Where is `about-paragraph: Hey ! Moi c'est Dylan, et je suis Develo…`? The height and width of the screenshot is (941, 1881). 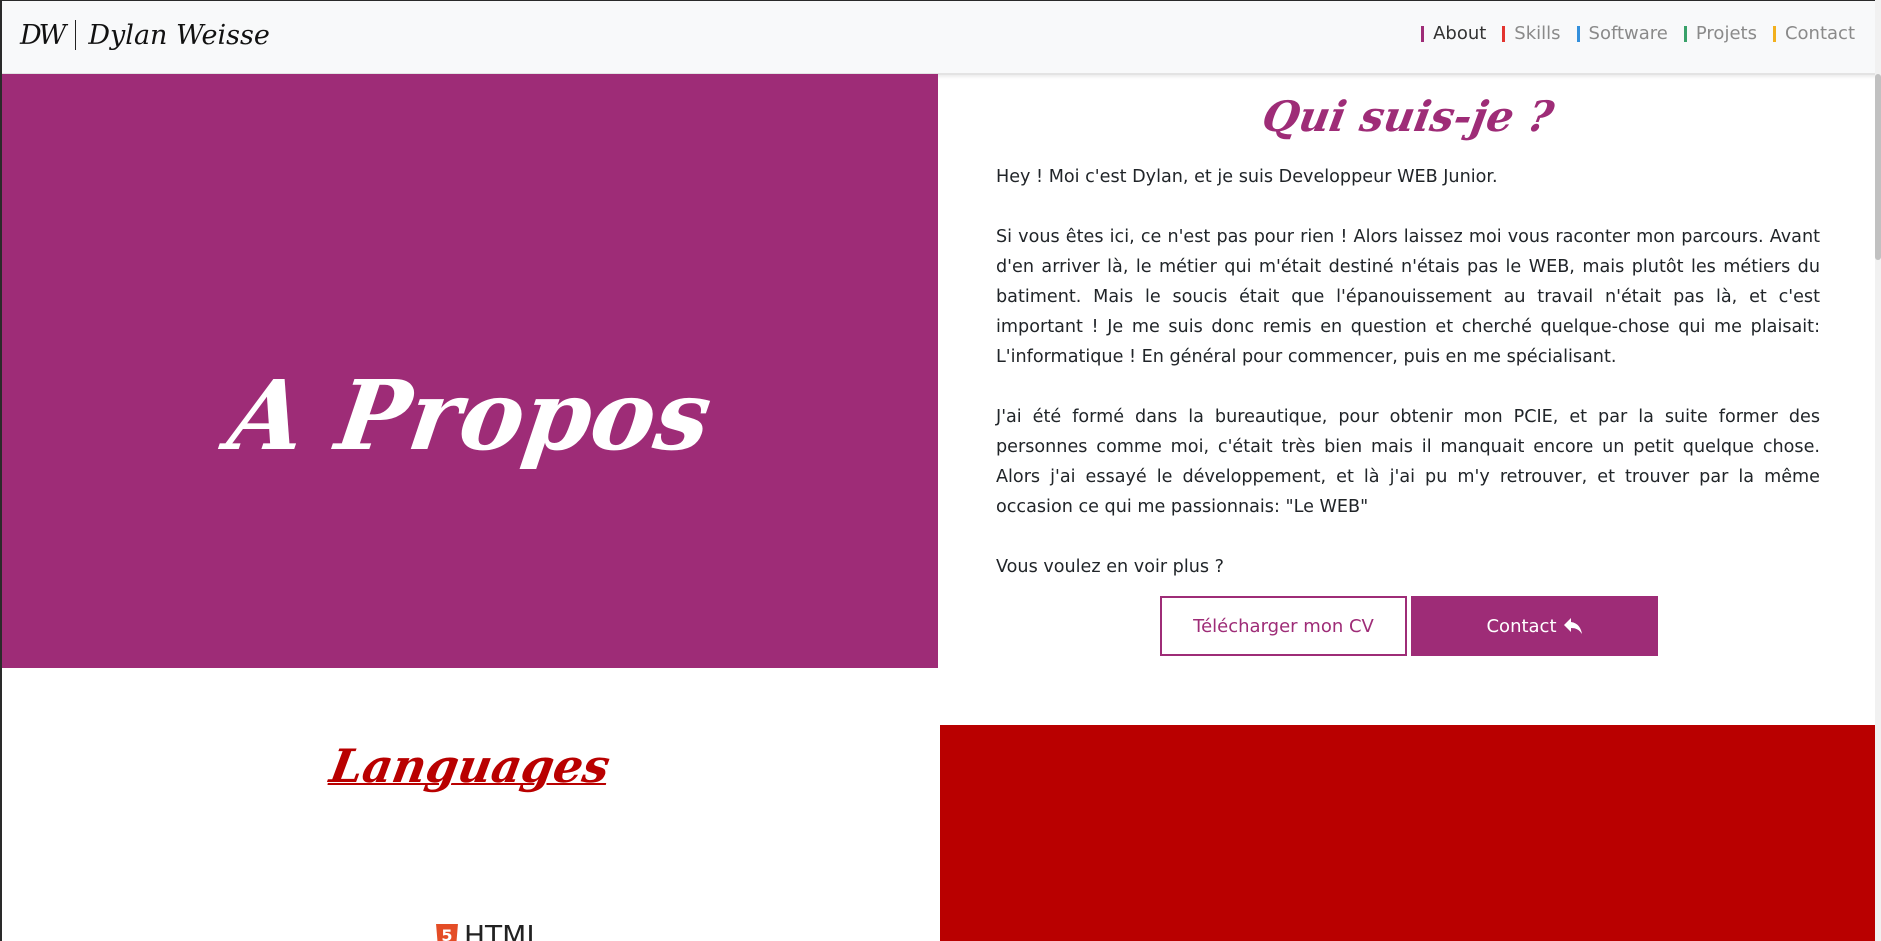
about-paragraph: Hey ! Moi c'est Dylan, et je suis Develo… is located at coordinates (1247, 177).